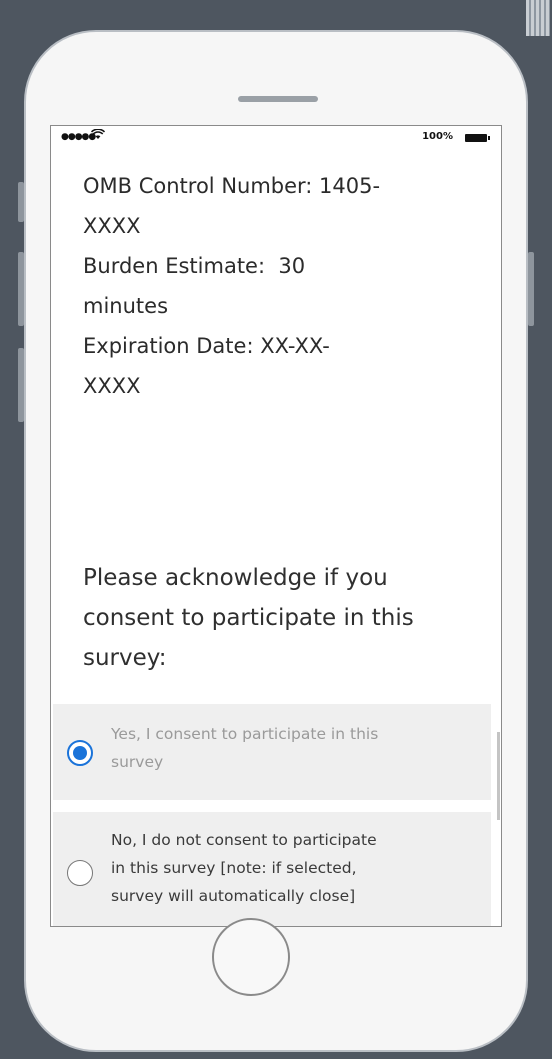 This screenshot has width=552, height=1059. What do you see at coordinates (232, 186) in the screenshot?
I see `info-line: OMB Control Number: 1405-` at bounding box center [232, 186].